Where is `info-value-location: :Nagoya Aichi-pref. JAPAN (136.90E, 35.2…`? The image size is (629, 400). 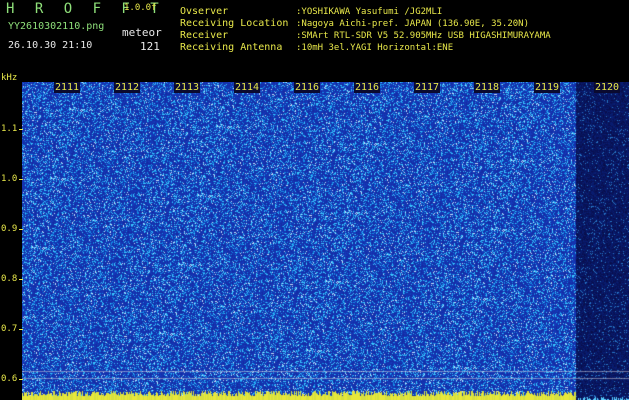 info-value-location: :Nagoya Aichi-pref. JAPAN (136.90E, 35.2… is located at coordinates (412, 24).